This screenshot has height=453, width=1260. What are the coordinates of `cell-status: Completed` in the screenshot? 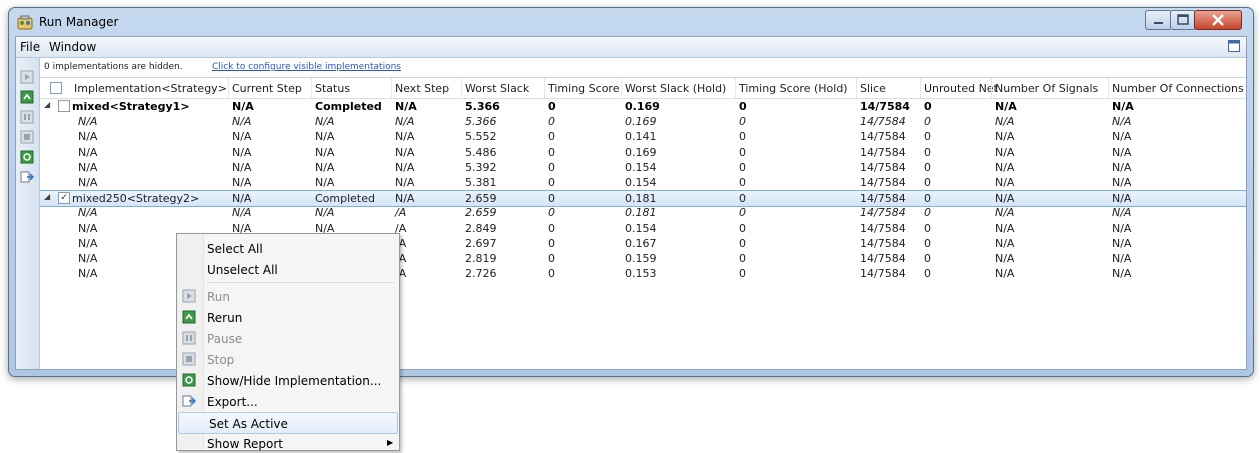 It's located at (348, 106).